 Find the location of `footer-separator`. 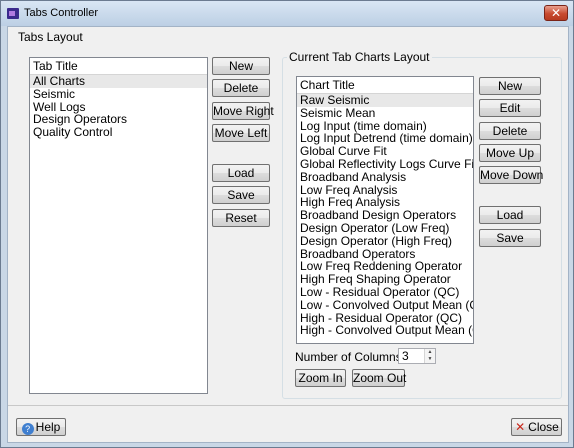

footer-separator is located at coordinates (288, 405).